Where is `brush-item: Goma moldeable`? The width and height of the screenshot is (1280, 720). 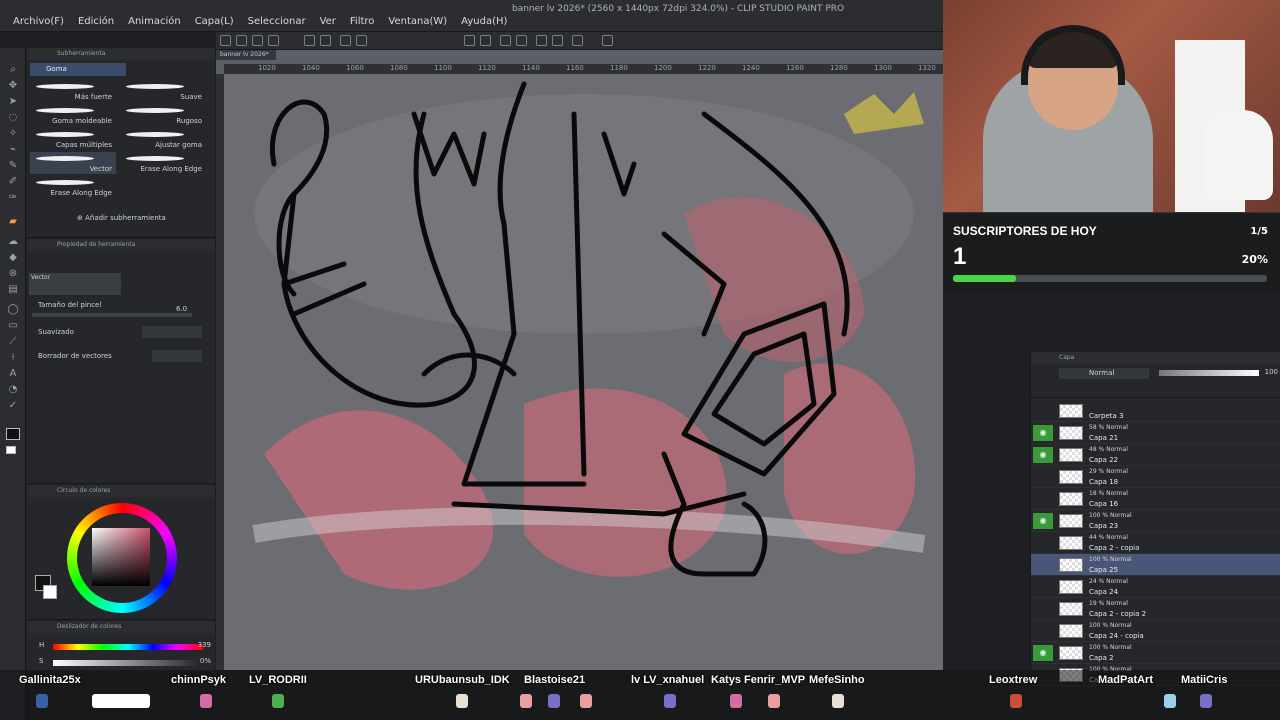
brush-item: Goma moldeable is located at coordinates (73, 115).